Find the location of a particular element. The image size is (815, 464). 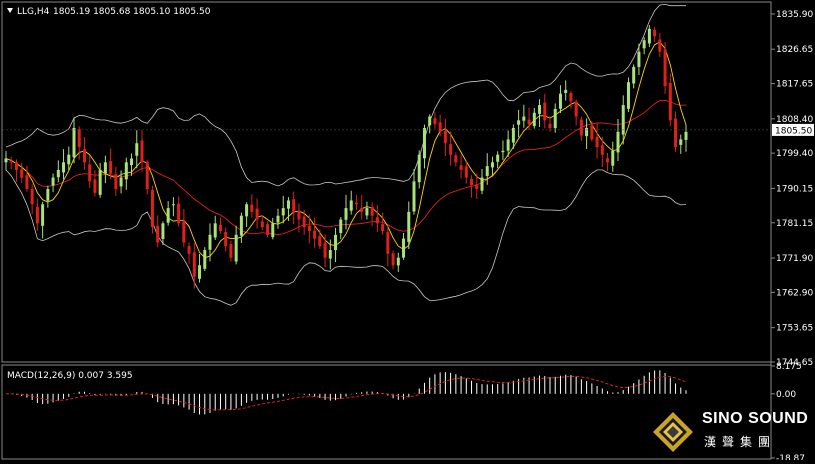

macd-label: MACD(12,26,9) 0.007 3.595 is located at coordinates (70, 376).